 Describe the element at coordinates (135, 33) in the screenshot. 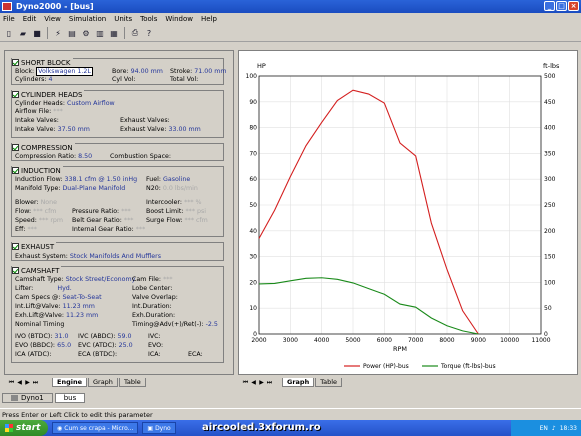

I see `print-icon: ⎙` at that location.